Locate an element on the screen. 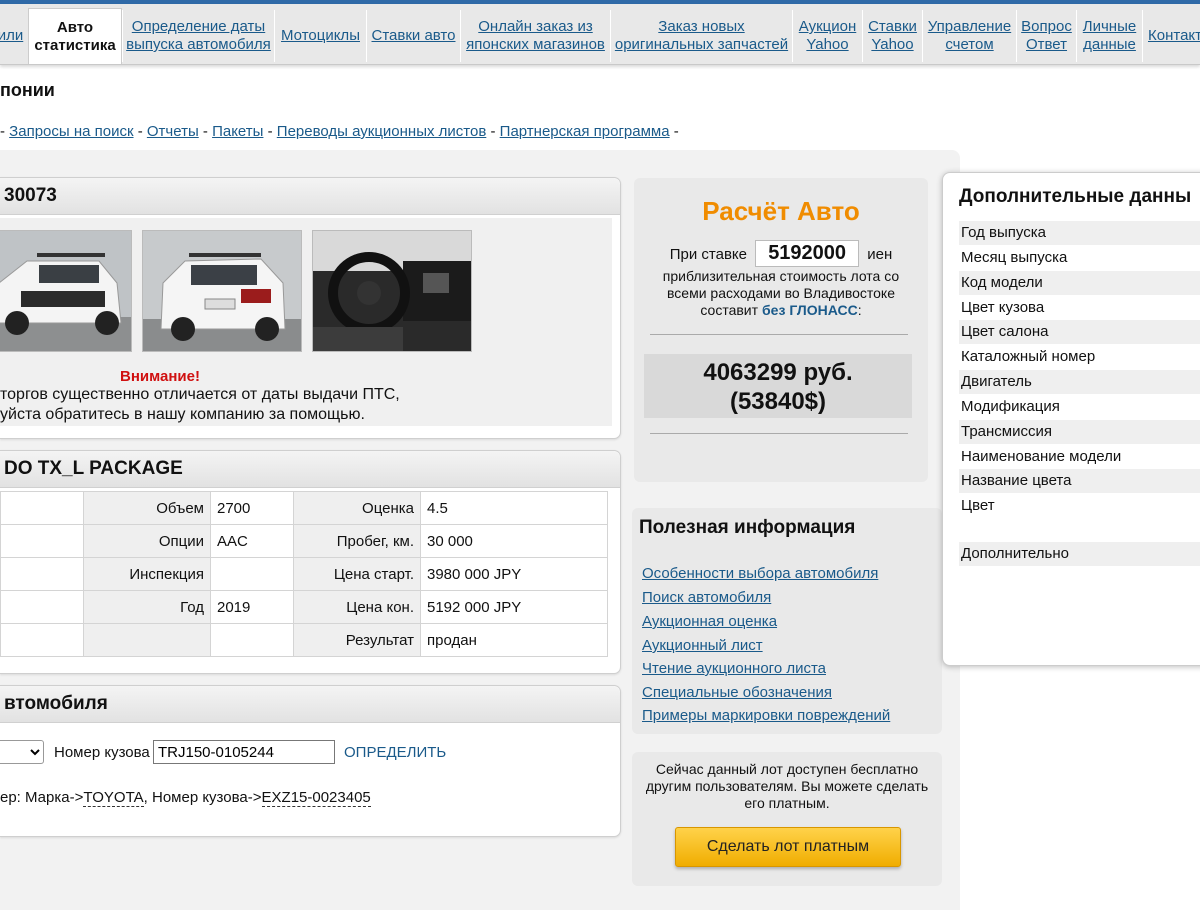 The image size is (1200, 910). spec-label: Опции is located at coordinates (147, 541).